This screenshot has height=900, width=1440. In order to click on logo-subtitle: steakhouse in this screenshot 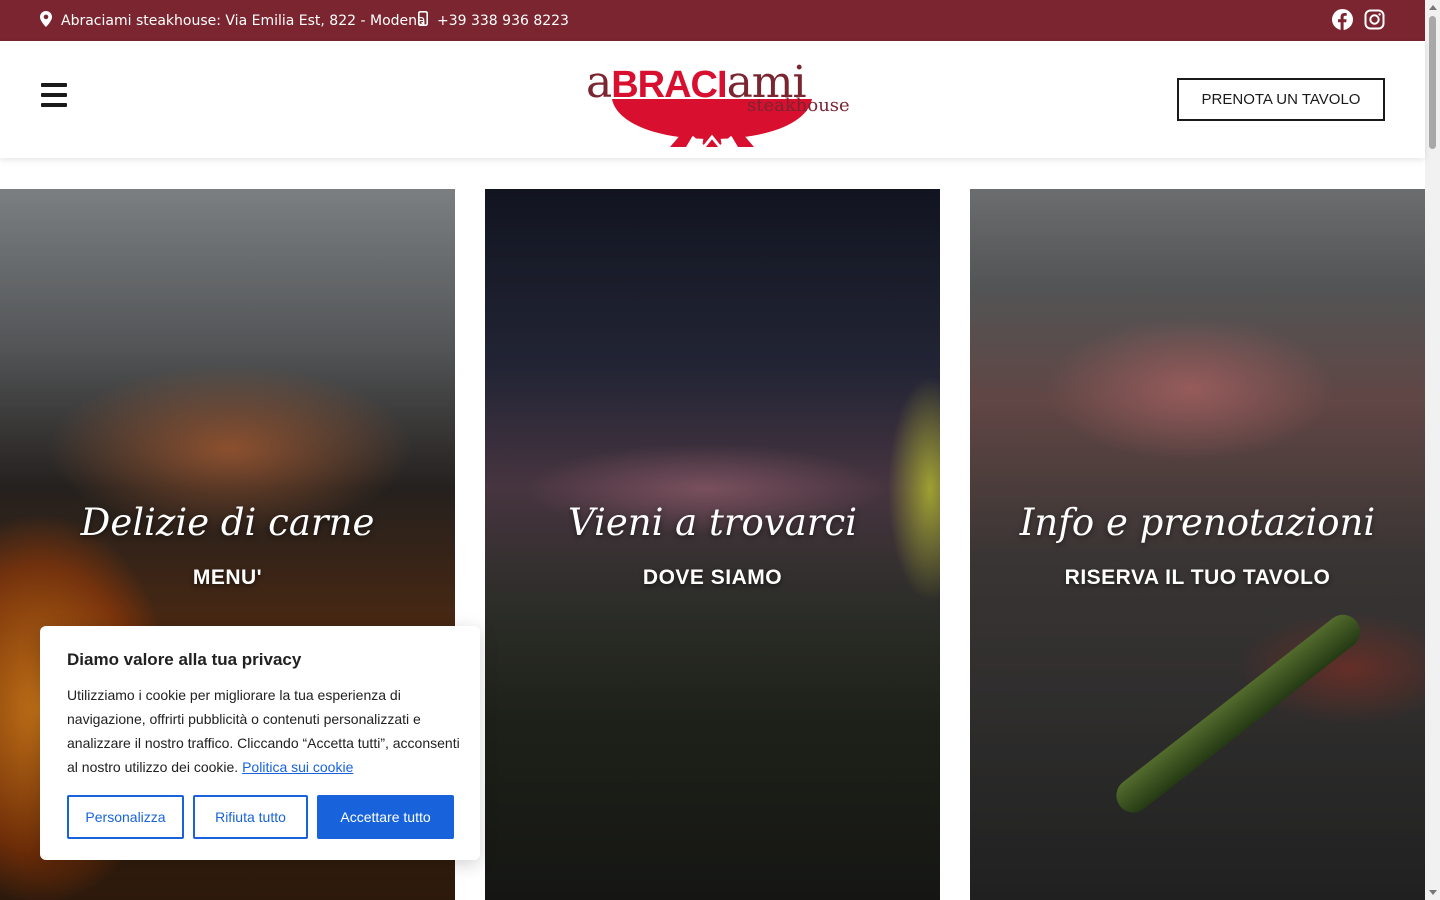, I will do `click(798, 105)`.